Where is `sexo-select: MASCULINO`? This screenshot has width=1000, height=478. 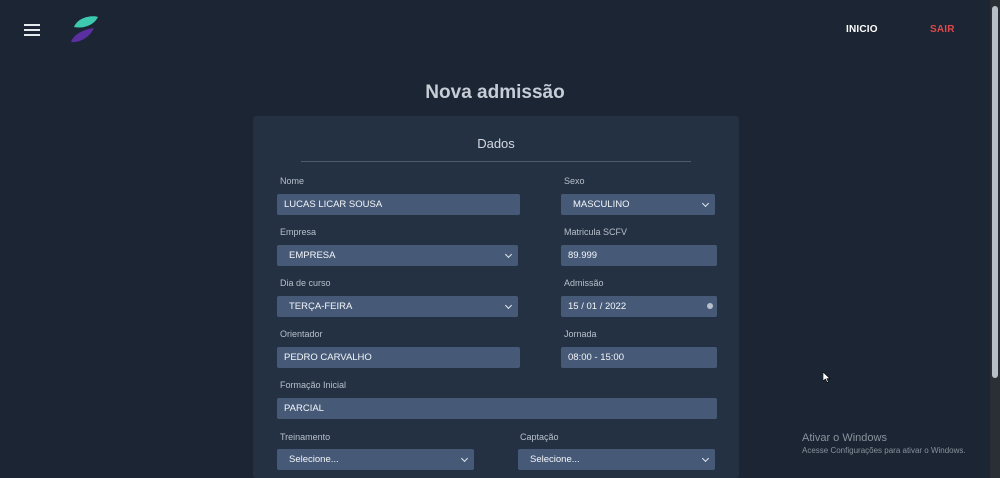 sexo-select: MASCULINO is located at coordinates (638, 204).